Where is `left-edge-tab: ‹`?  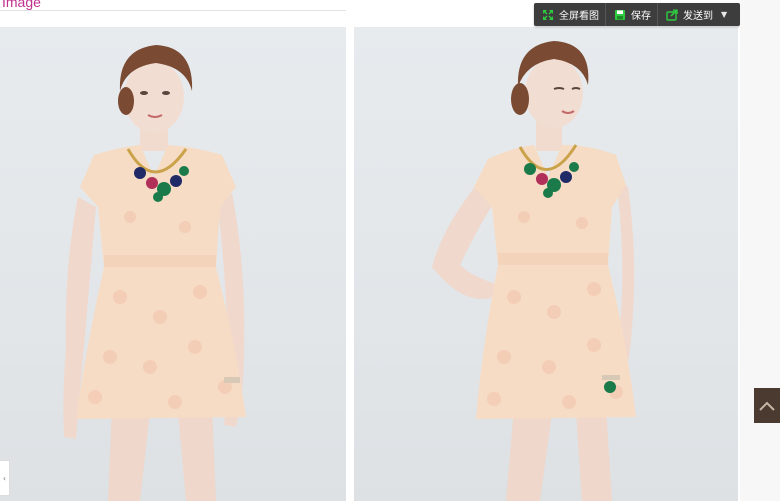
left-edge-tab: ‹ is located at coordinates (5, 478).